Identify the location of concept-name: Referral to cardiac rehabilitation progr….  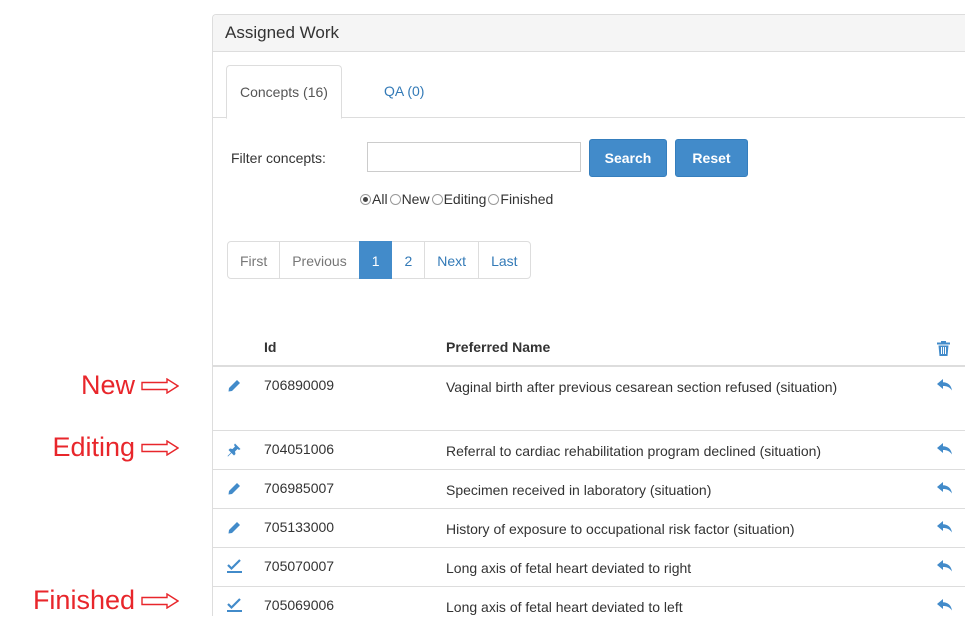
(634, 451).